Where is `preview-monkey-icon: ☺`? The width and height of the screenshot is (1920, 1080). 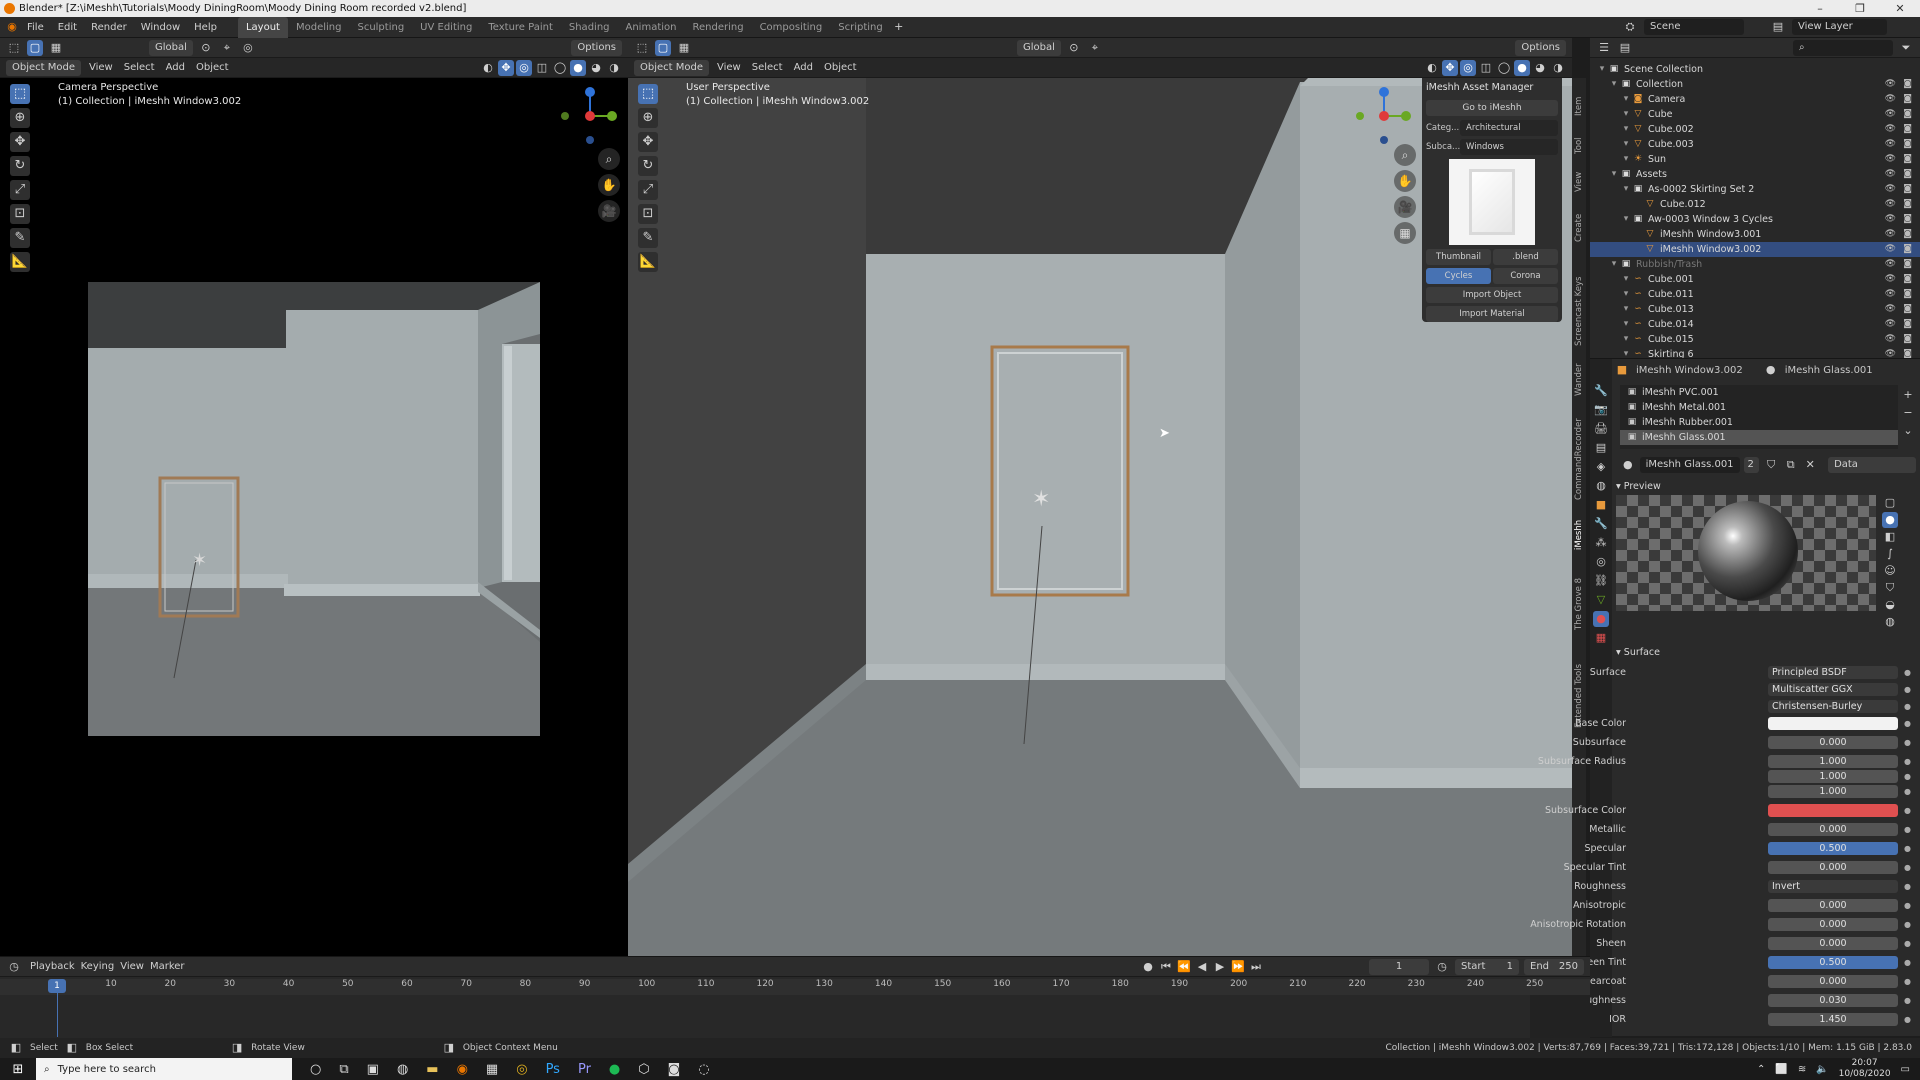
preview-monkey-icon: ☺ is located at coordinates (1890, 571).